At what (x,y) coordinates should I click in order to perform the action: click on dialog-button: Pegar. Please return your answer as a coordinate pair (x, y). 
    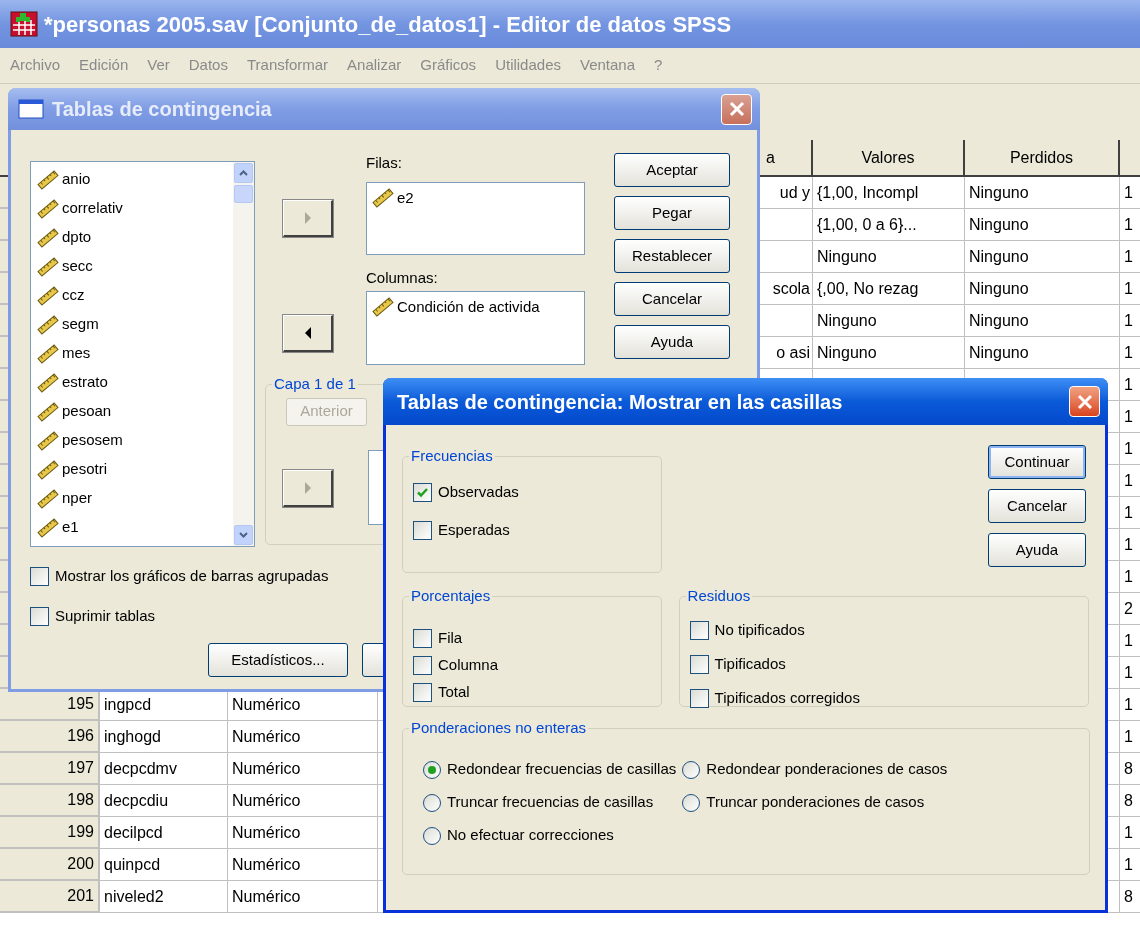
    Looking at the image, I should click on (672, 213).